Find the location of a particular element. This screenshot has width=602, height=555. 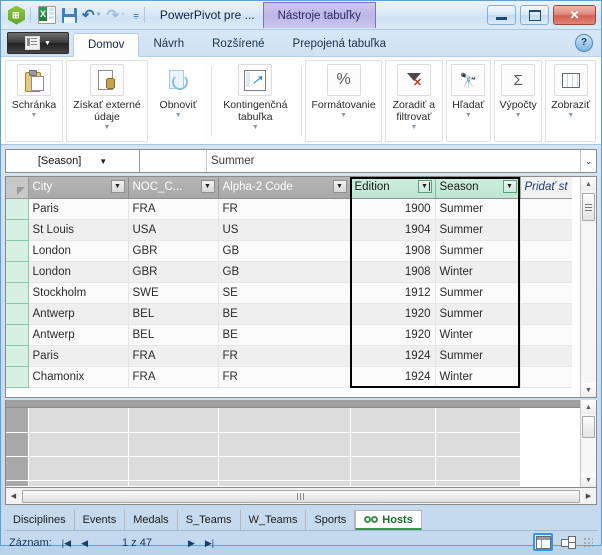

diagram-view-icon is located at coordinates (568, 542).